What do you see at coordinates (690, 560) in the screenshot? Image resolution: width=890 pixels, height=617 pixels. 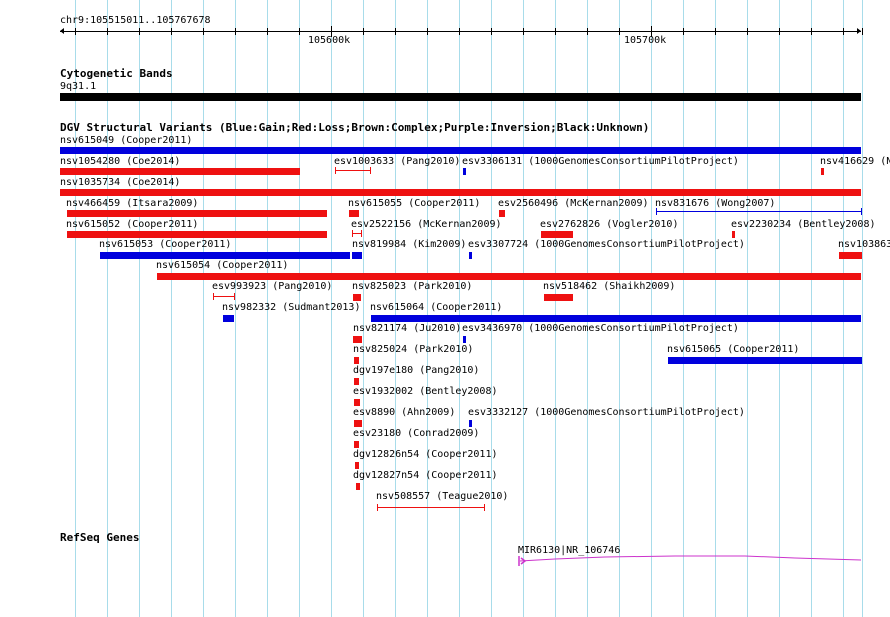 I see `gene-feature` at bounding box center [690, 560].